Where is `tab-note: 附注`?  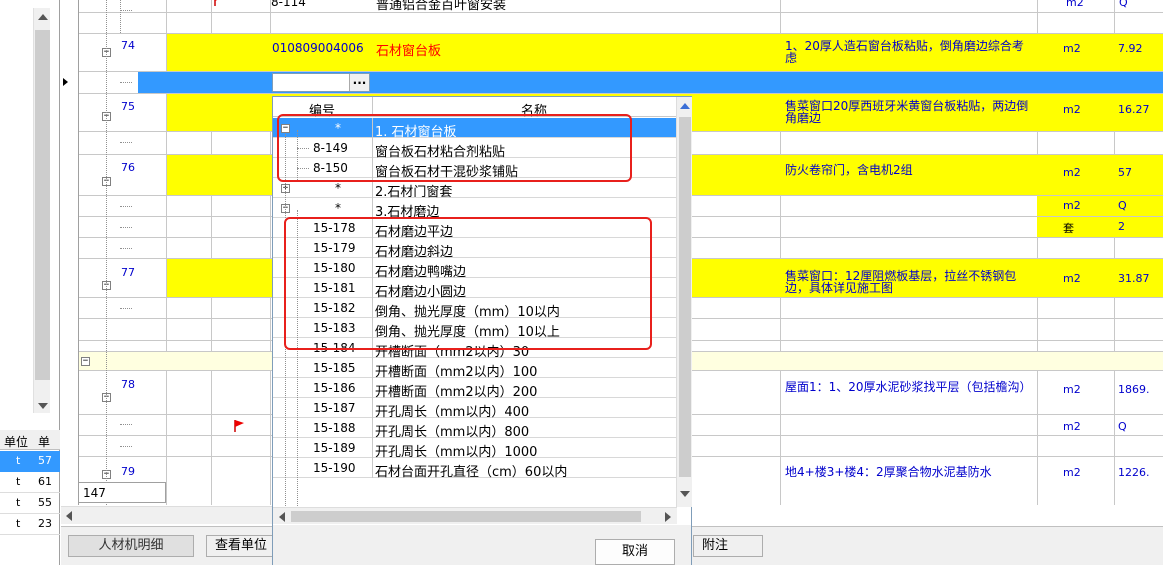
tab-note: 附注 is located at coordinates (728, 546).